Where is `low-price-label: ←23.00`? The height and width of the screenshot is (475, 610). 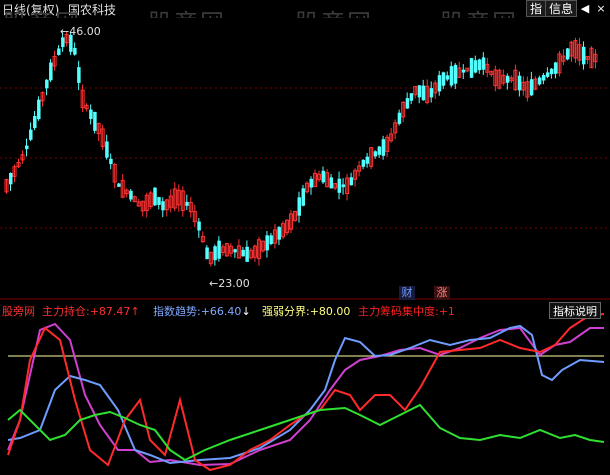 low-price-label: ←23.00 is located at coordinates (229, 283).